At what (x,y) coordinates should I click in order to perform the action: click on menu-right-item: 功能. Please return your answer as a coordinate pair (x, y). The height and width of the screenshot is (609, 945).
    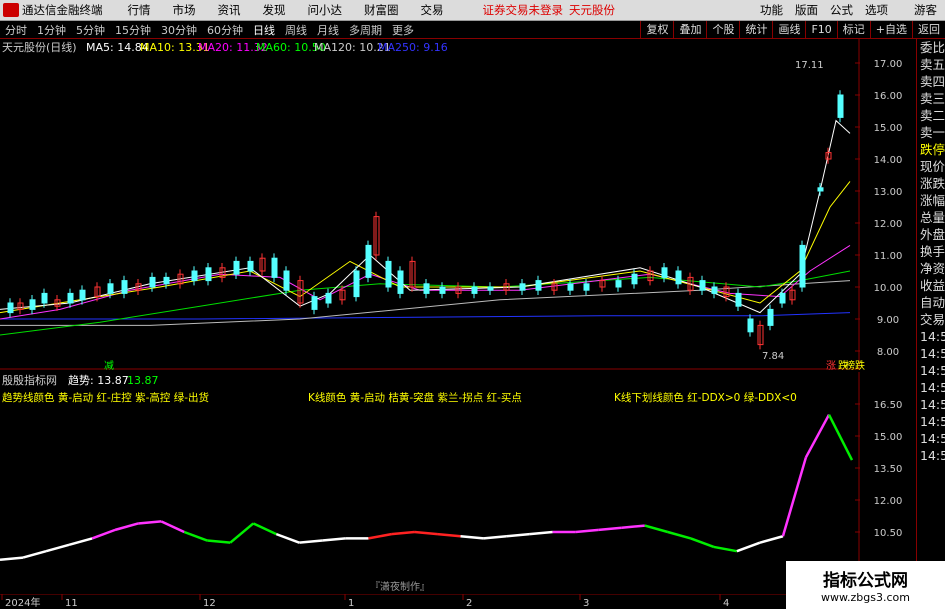
    Looking at the image, I should click on (771, 10).